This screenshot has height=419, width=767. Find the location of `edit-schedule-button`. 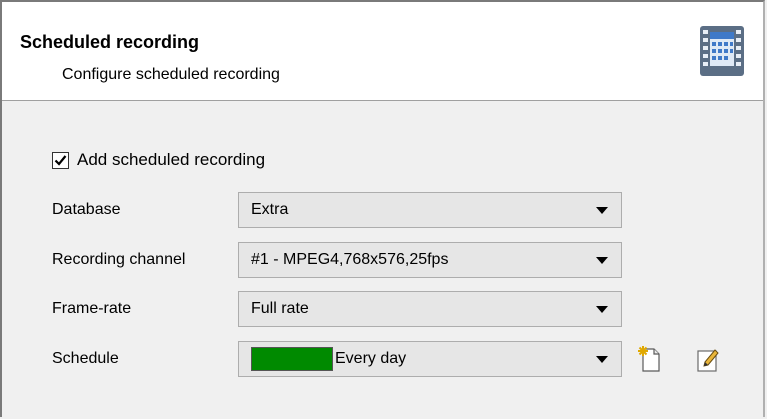

edit-schedule-button is located at coordinates (708, 359).